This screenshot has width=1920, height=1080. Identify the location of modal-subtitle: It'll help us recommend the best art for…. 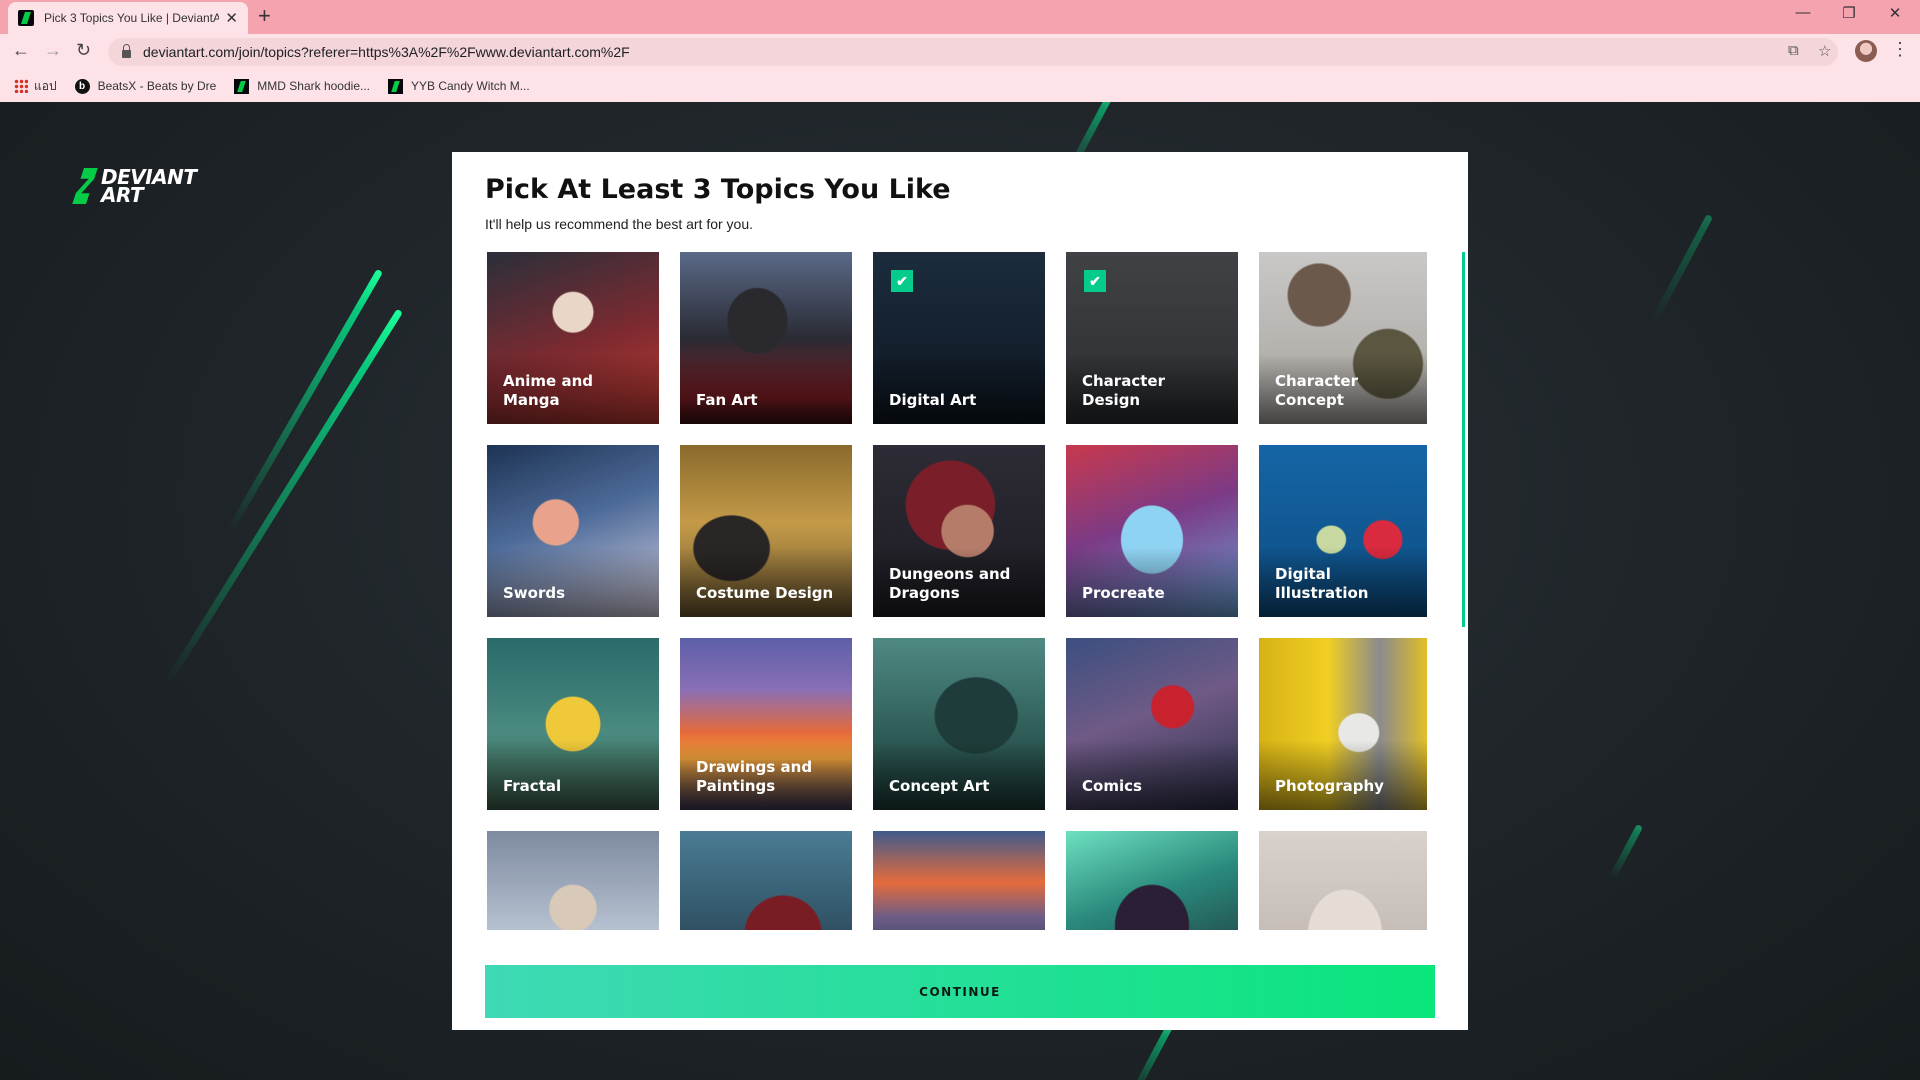
(619, 224).